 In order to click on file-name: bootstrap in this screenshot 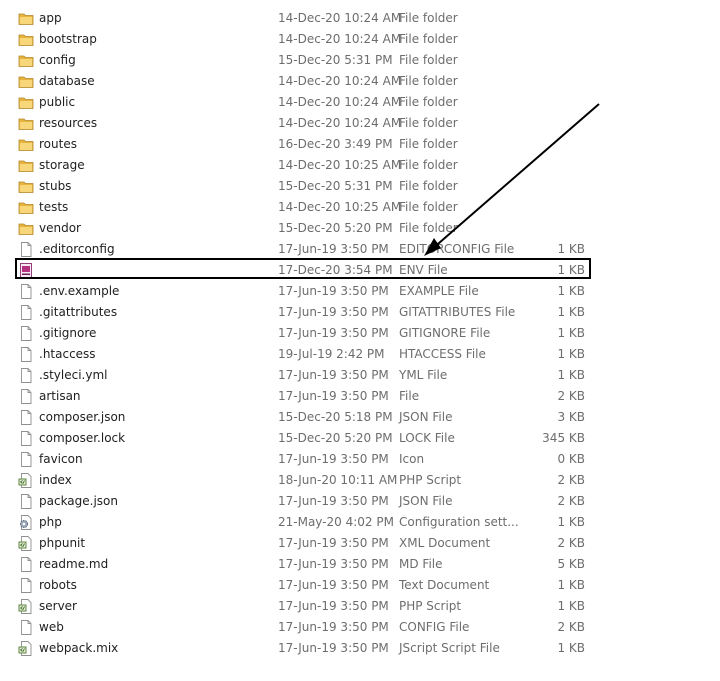, I will do `click(68, 39)`.